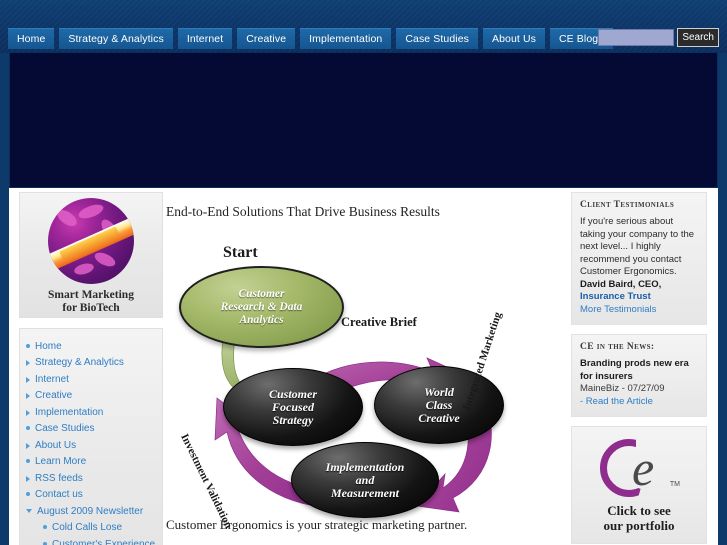 Image resolution: width=727 pixels, height=545 pixels. What do you see at coordinates (293, 419) in the screenshot?
I see `node-strategy-line3: Strategy` at bounding box center [293, 419].